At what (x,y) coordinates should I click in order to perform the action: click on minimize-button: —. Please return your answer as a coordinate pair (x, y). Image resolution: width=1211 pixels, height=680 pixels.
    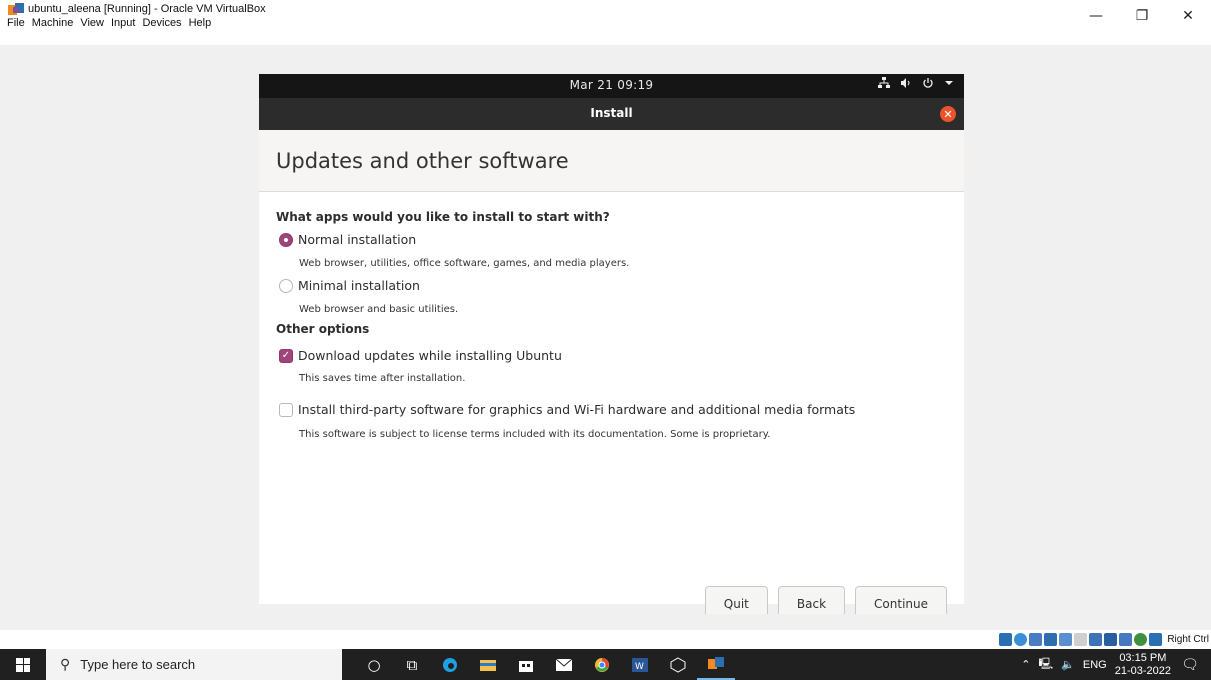
    Looking at the image, I should click on (1096, 15).